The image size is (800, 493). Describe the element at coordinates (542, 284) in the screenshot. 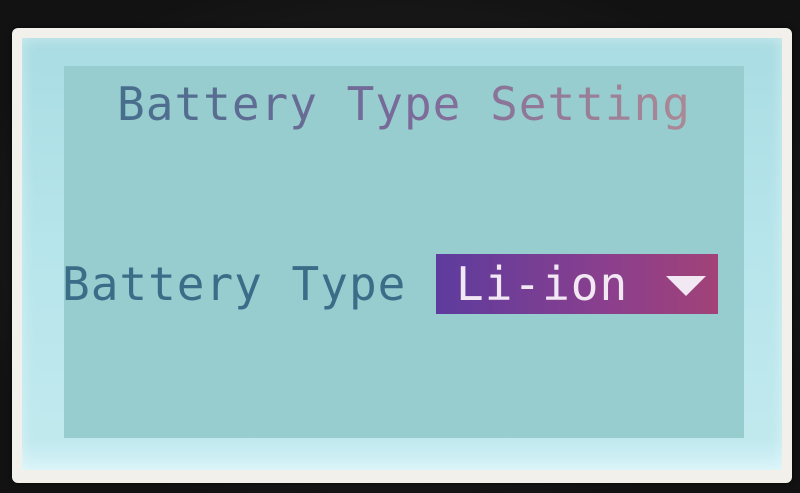

I see `battery-type-value: Li-ion` at that location.